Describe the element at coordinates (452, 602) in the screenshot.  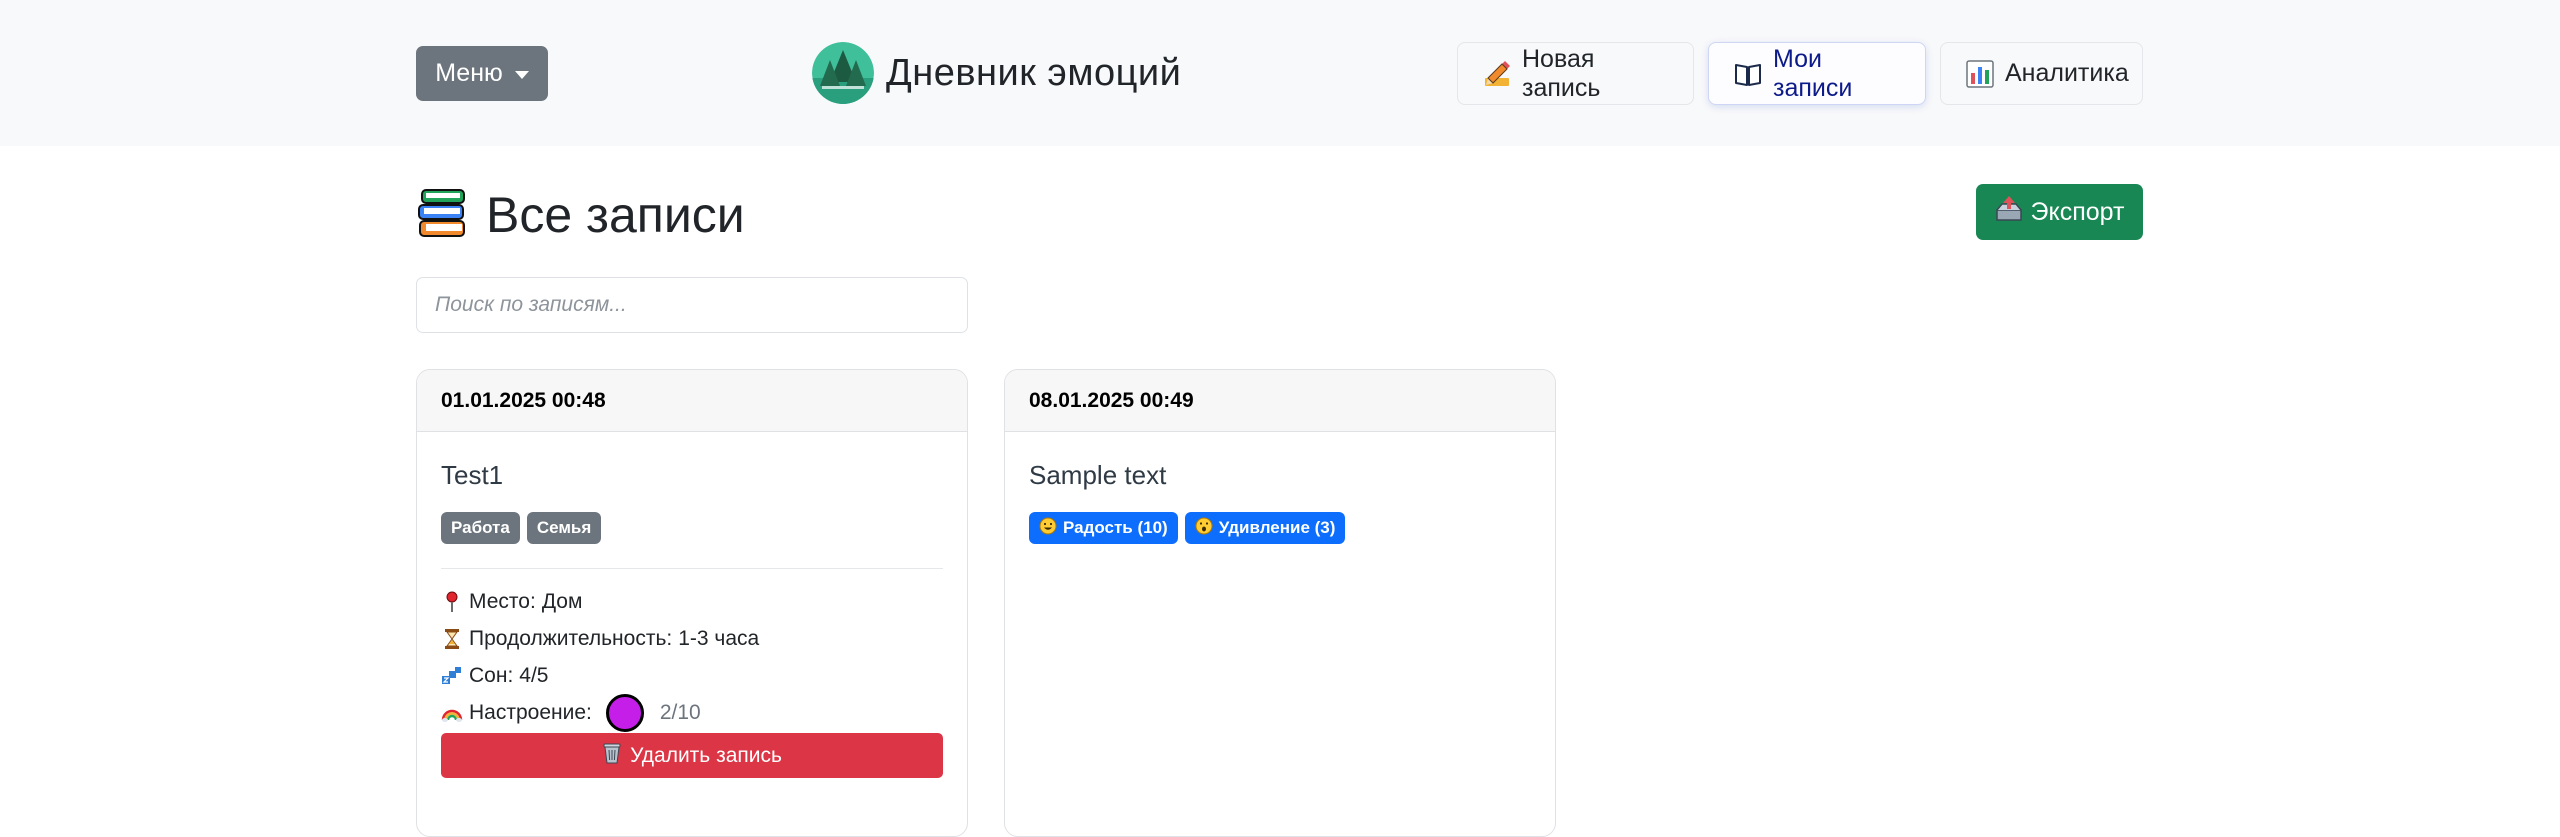
I see `pin-icon` at that location.